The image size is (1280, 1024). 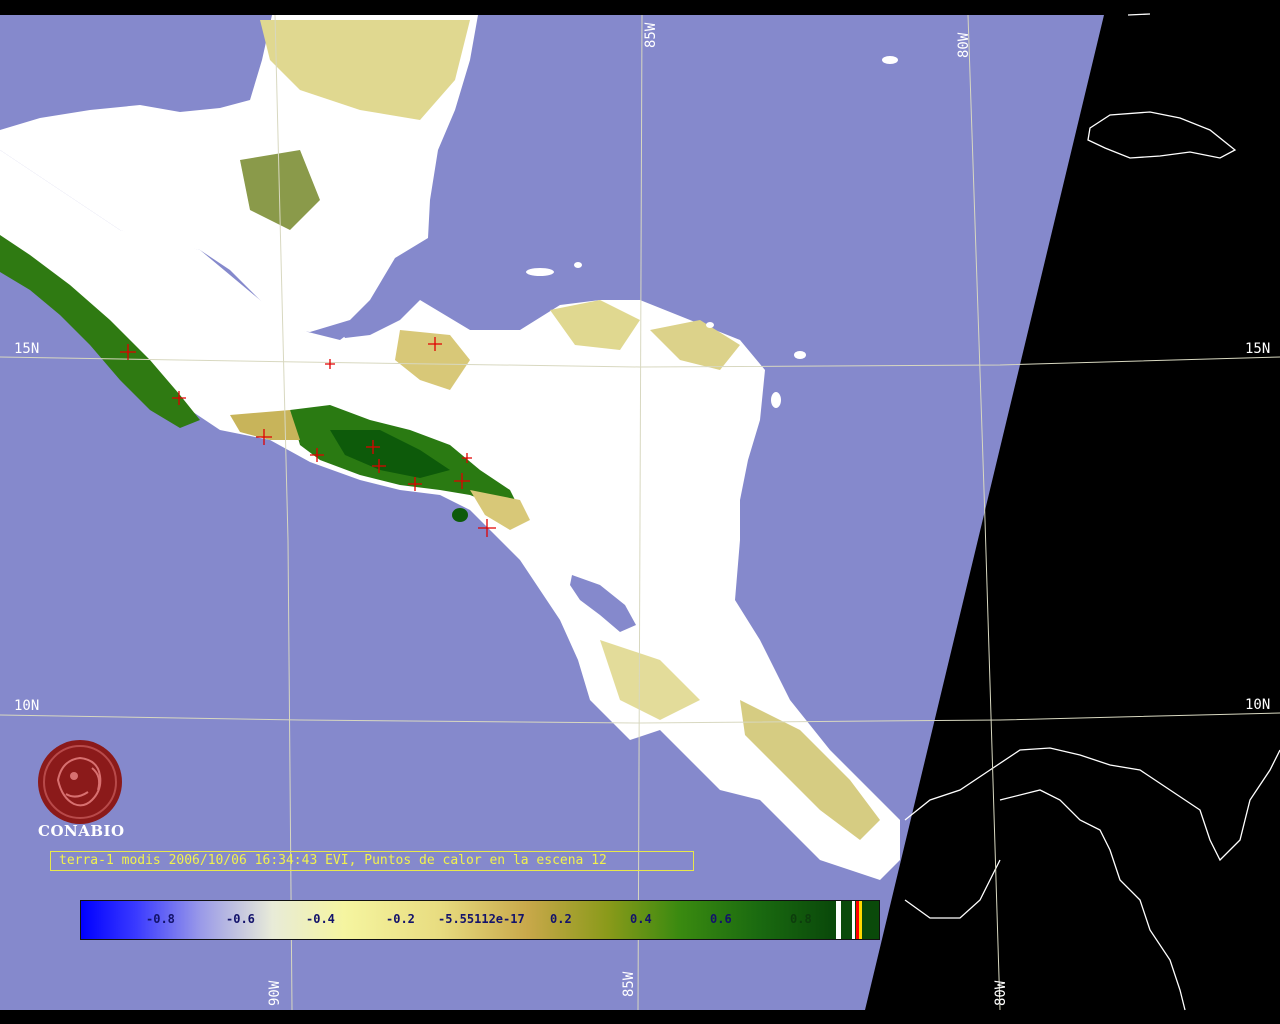 I want to click on lon-label-85w-top: 85W, so click(x=651, y=35).